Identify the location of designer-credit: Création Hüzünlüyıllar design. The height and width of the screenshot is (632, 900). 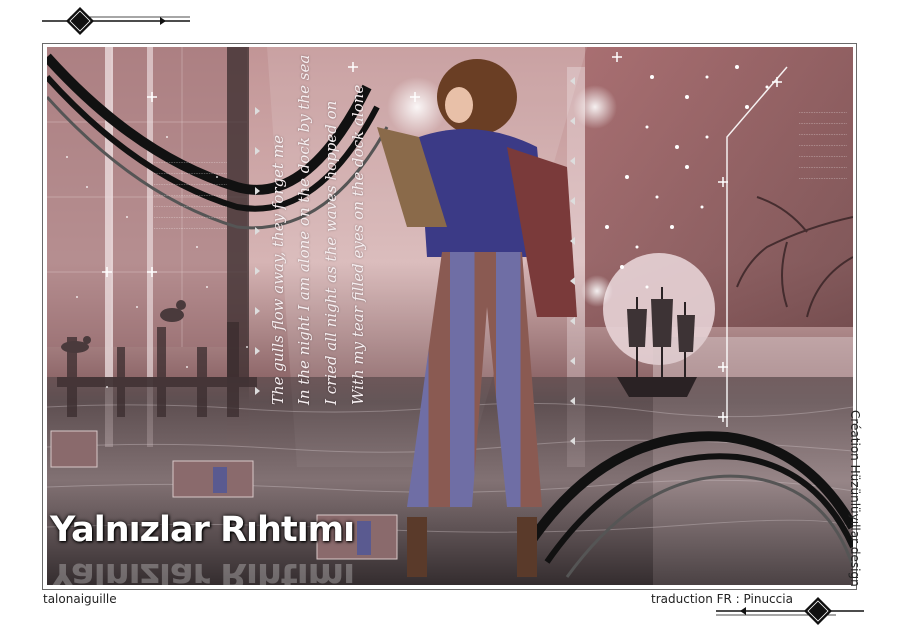
(855, 498).